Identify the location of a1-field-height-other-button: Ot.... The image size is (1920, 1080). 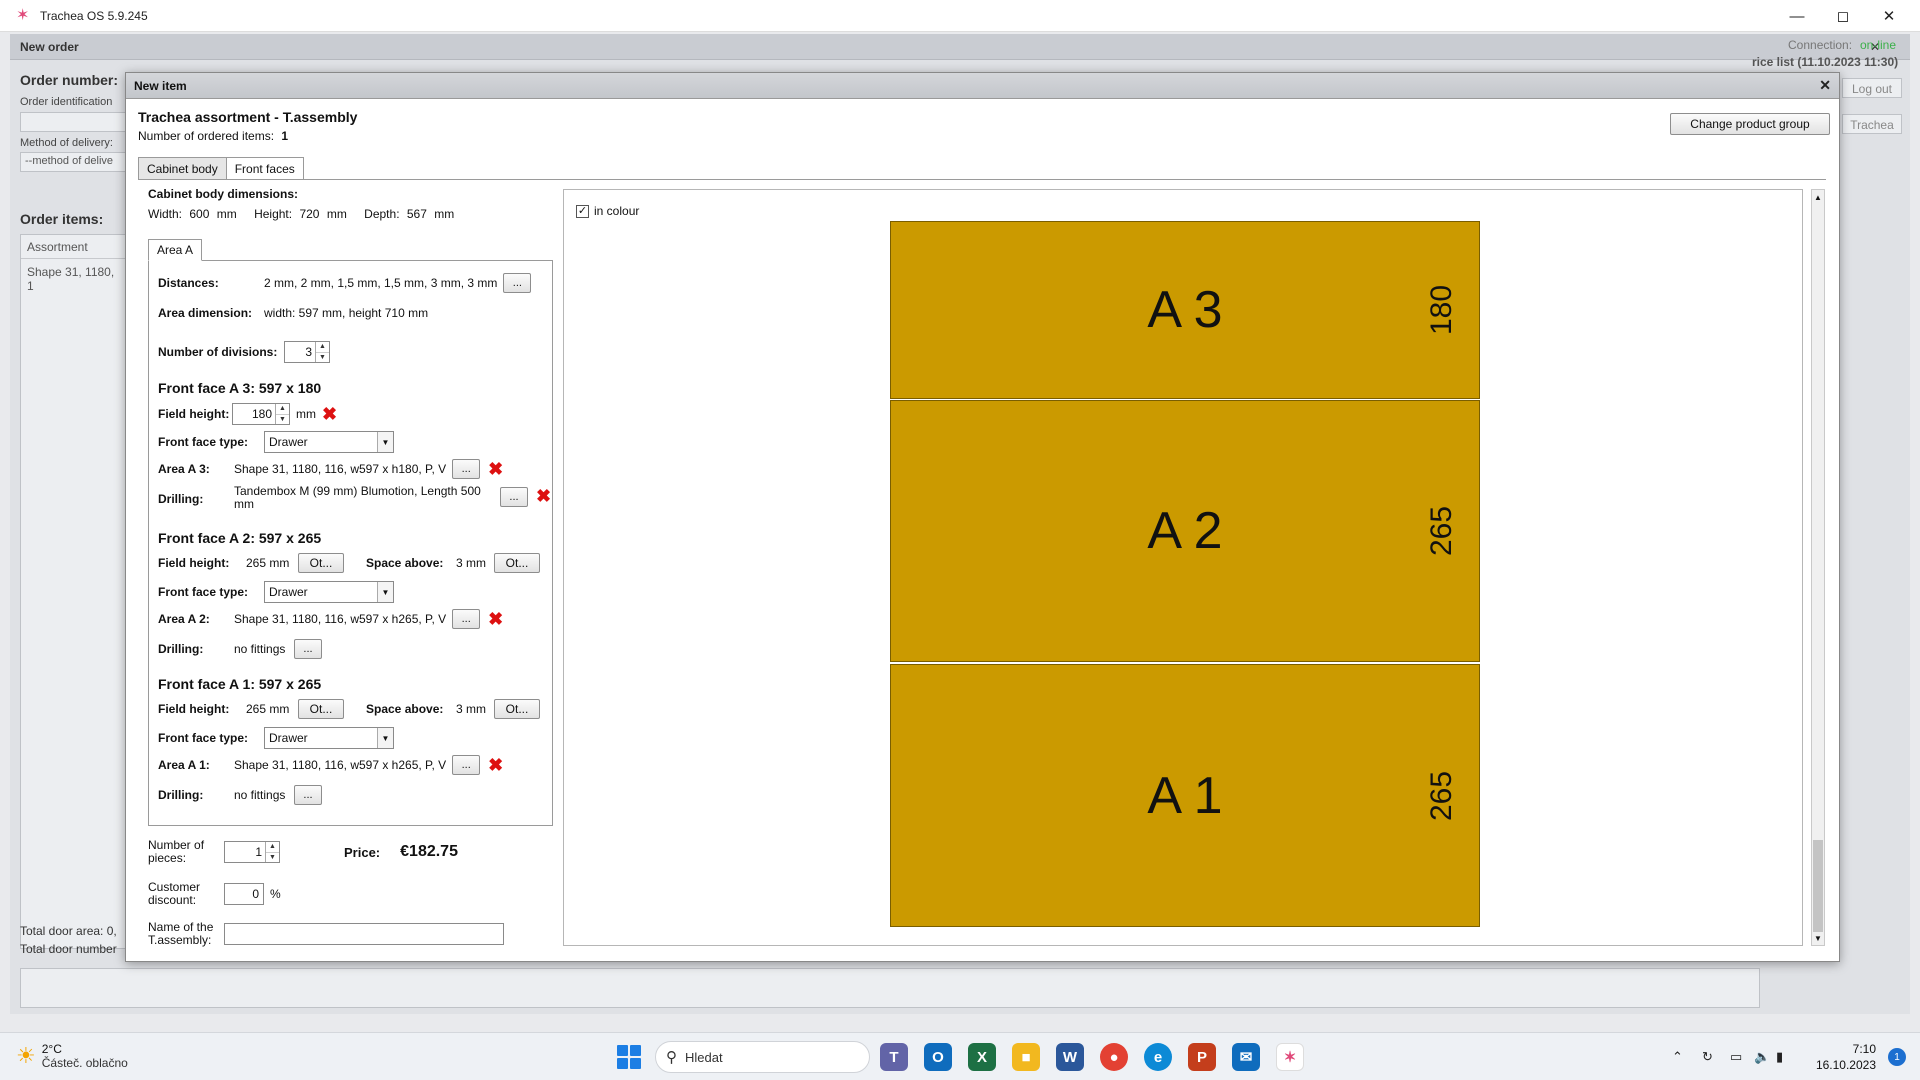
(321, 709).